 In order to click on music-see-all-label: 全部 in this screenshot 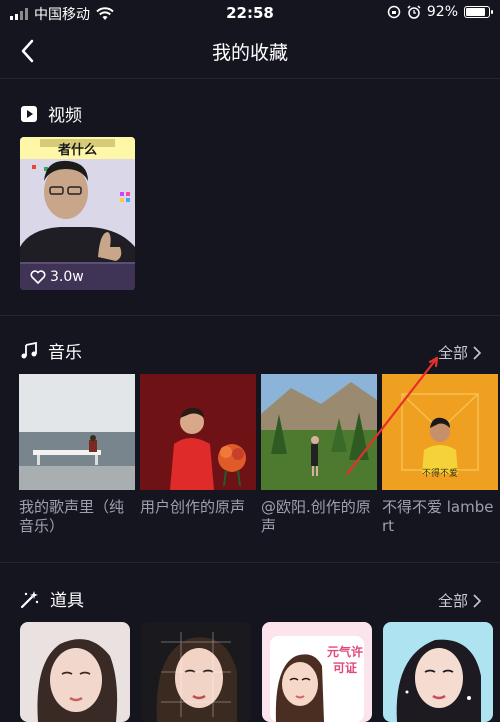, I will do `click(452, 353)`.